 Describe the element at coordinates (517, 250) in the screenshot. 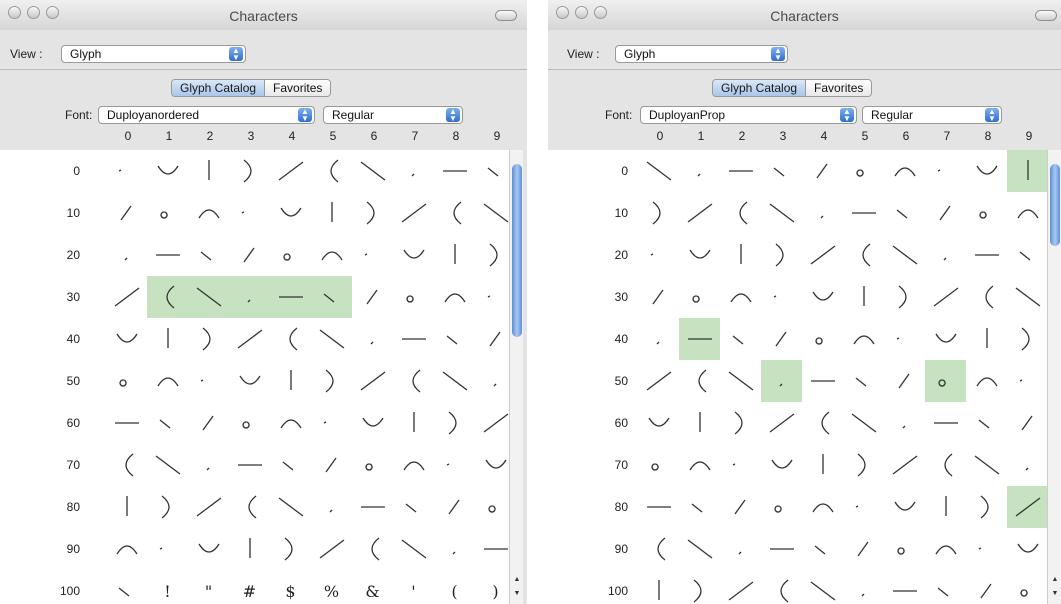

I see `scrollbar-thumb` at that location.